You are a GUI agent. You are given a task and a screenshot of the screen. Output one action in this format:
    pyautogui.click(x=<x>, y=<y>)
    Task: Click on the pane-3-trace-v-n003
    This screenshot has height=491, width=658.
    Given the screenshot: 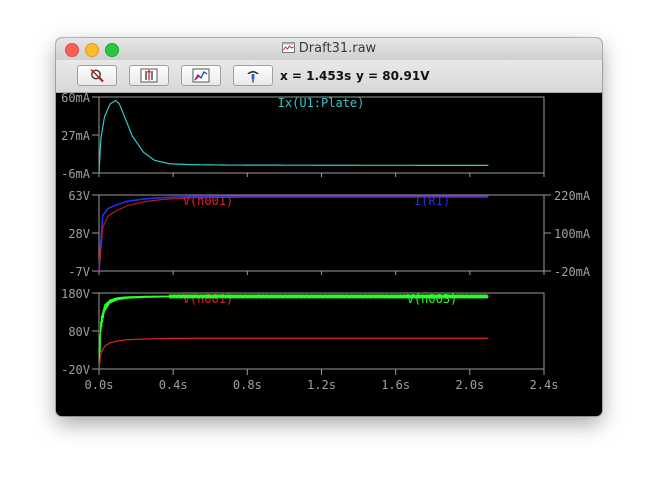 What is the action you would take?
    pyautogui.click(x=293, y=331)
    